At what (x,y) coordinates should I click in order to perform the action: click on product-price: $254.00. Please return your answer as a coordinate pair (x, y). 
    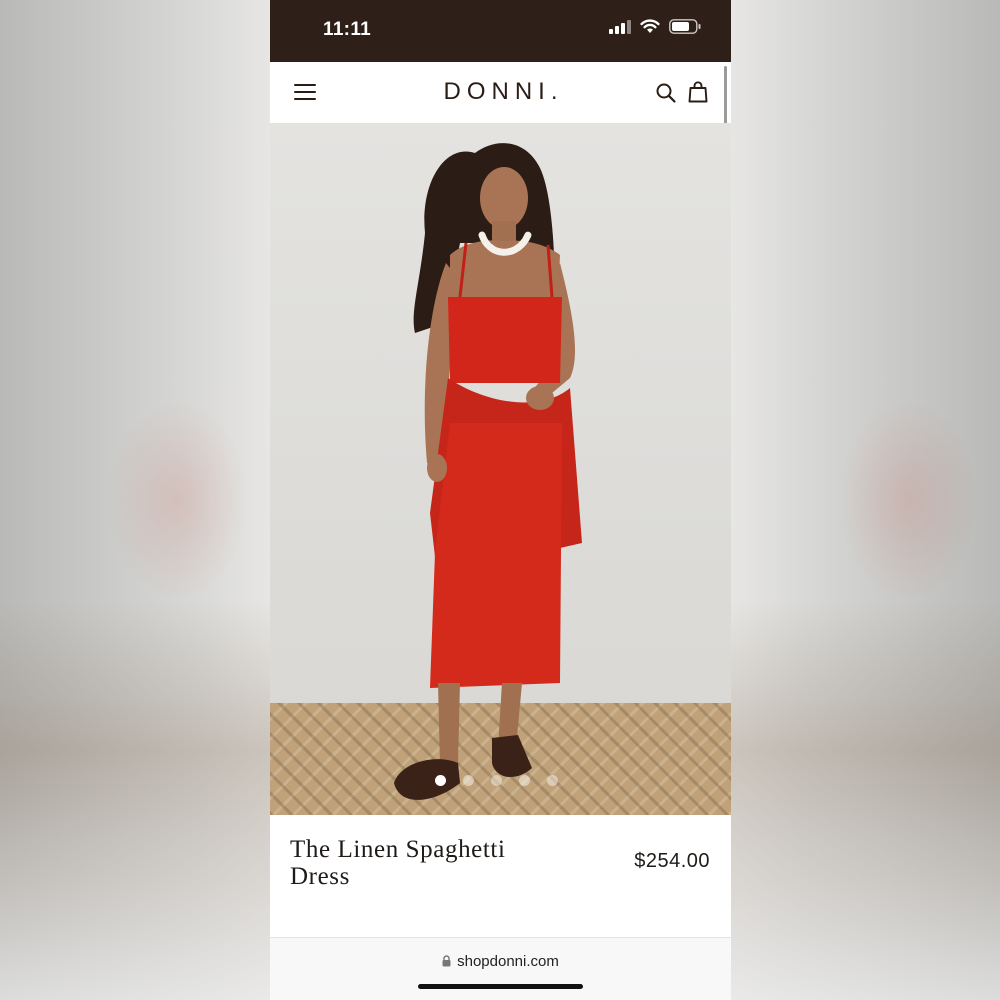
    Looking at the image, I should click on (672, 861).